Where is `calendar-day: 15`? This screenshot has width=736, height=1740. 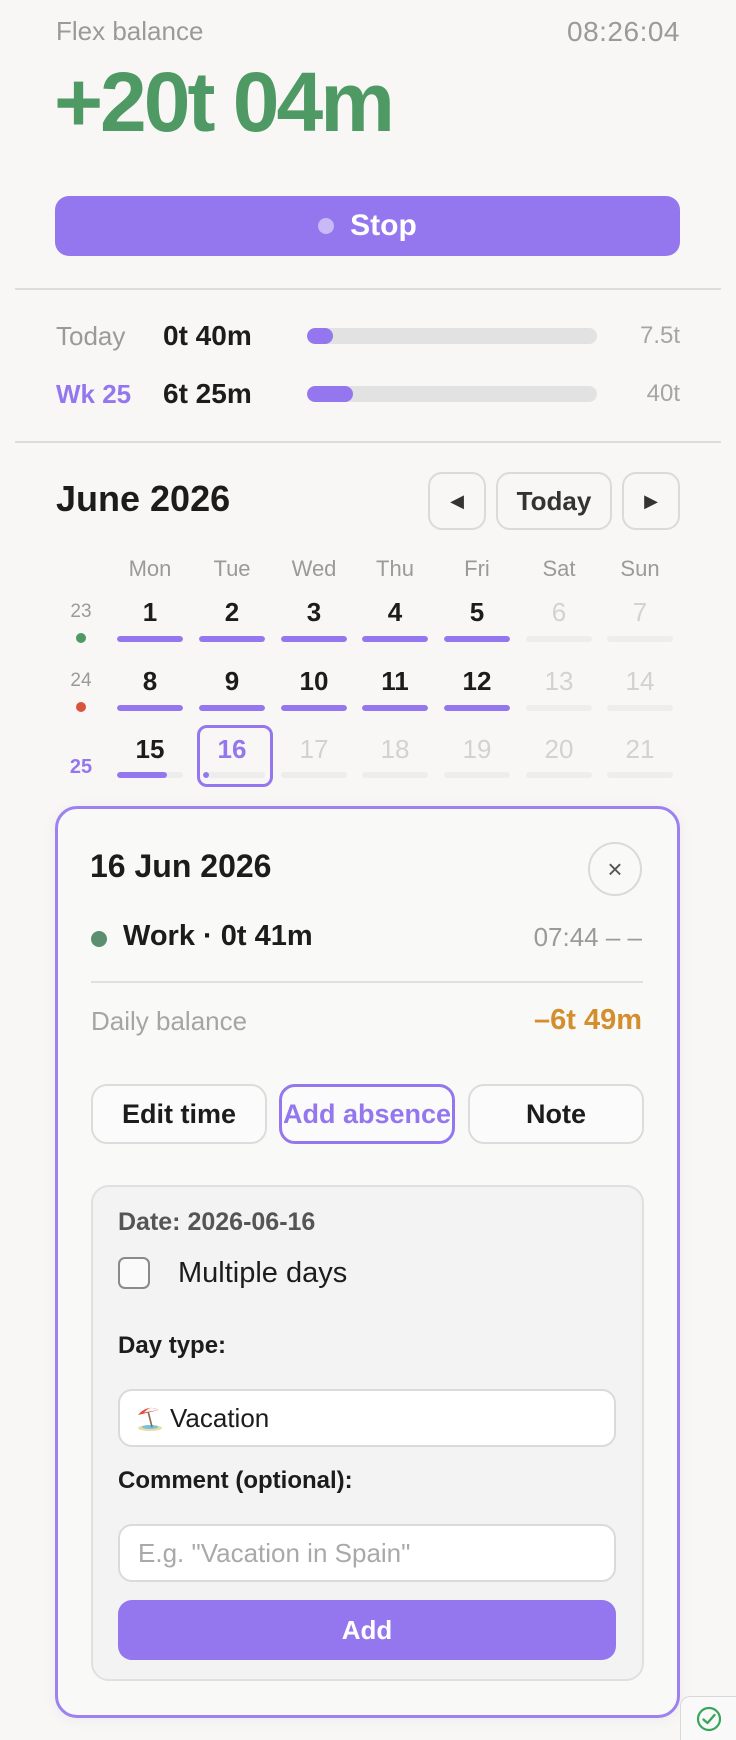
calendar-day: 15 is located at coordinates (150, 749).